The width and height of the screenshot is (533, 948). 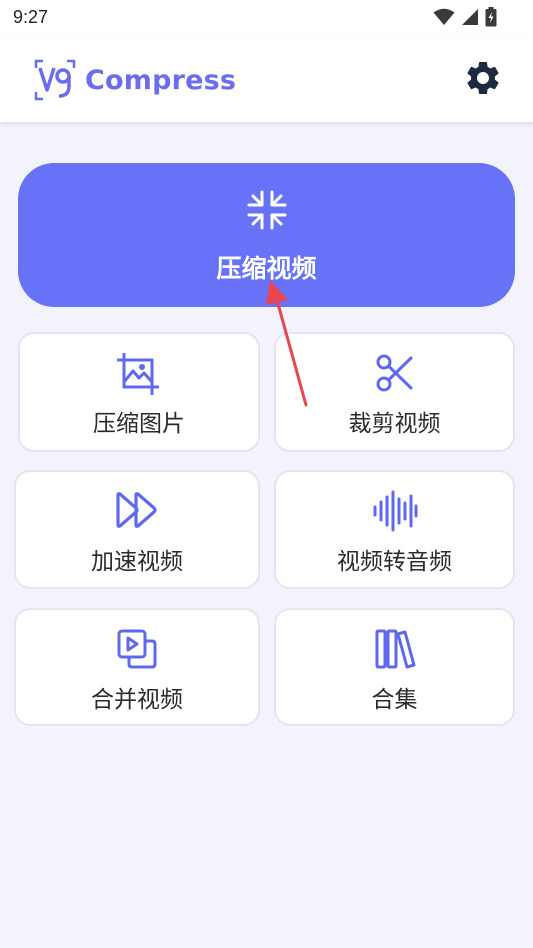 What do you see at coordinates (137, 529) in the screenshot?
I see `speed-video-button: 加速视频` at bounding box center [137, 529].